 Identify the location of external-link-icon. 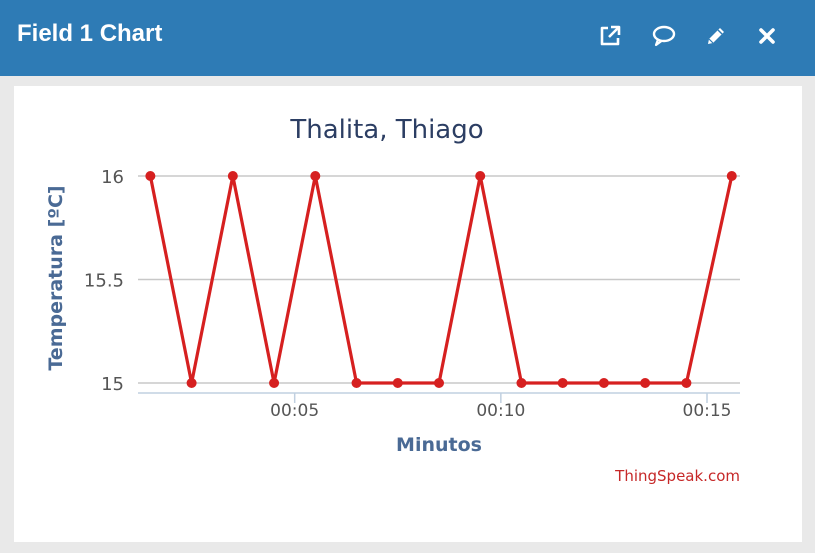
(610, 35).